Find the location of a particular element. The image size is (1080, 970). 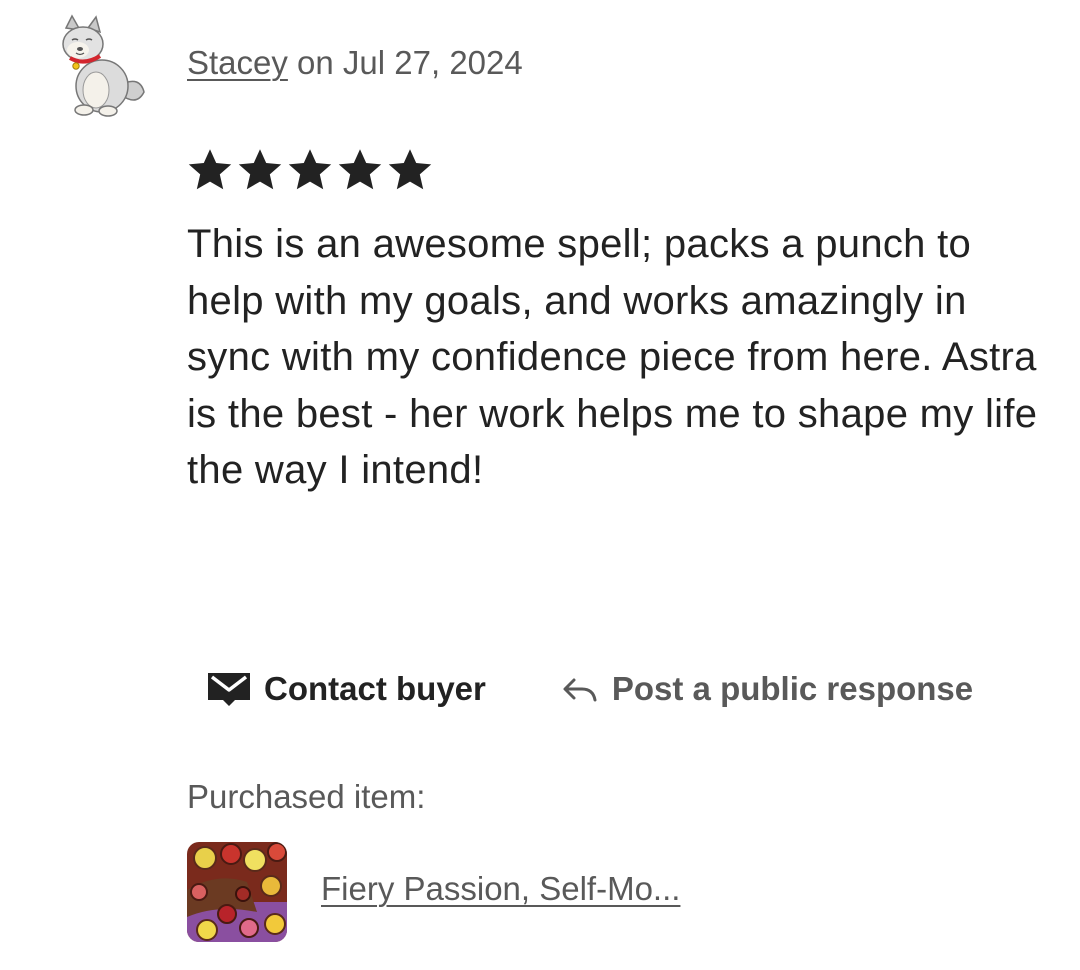

post-public-response-button: Post a public response is located at coordinates (767, 689).